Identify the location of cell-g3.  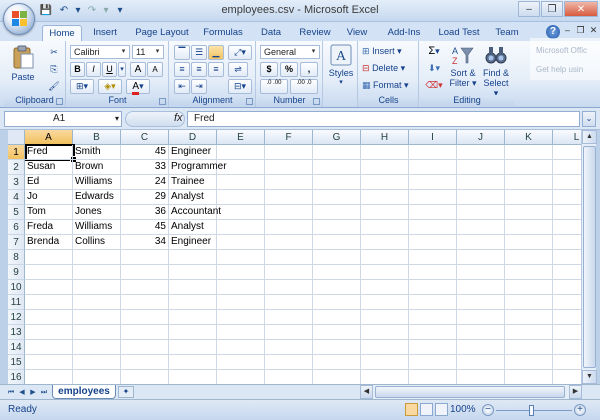
(337, 182).